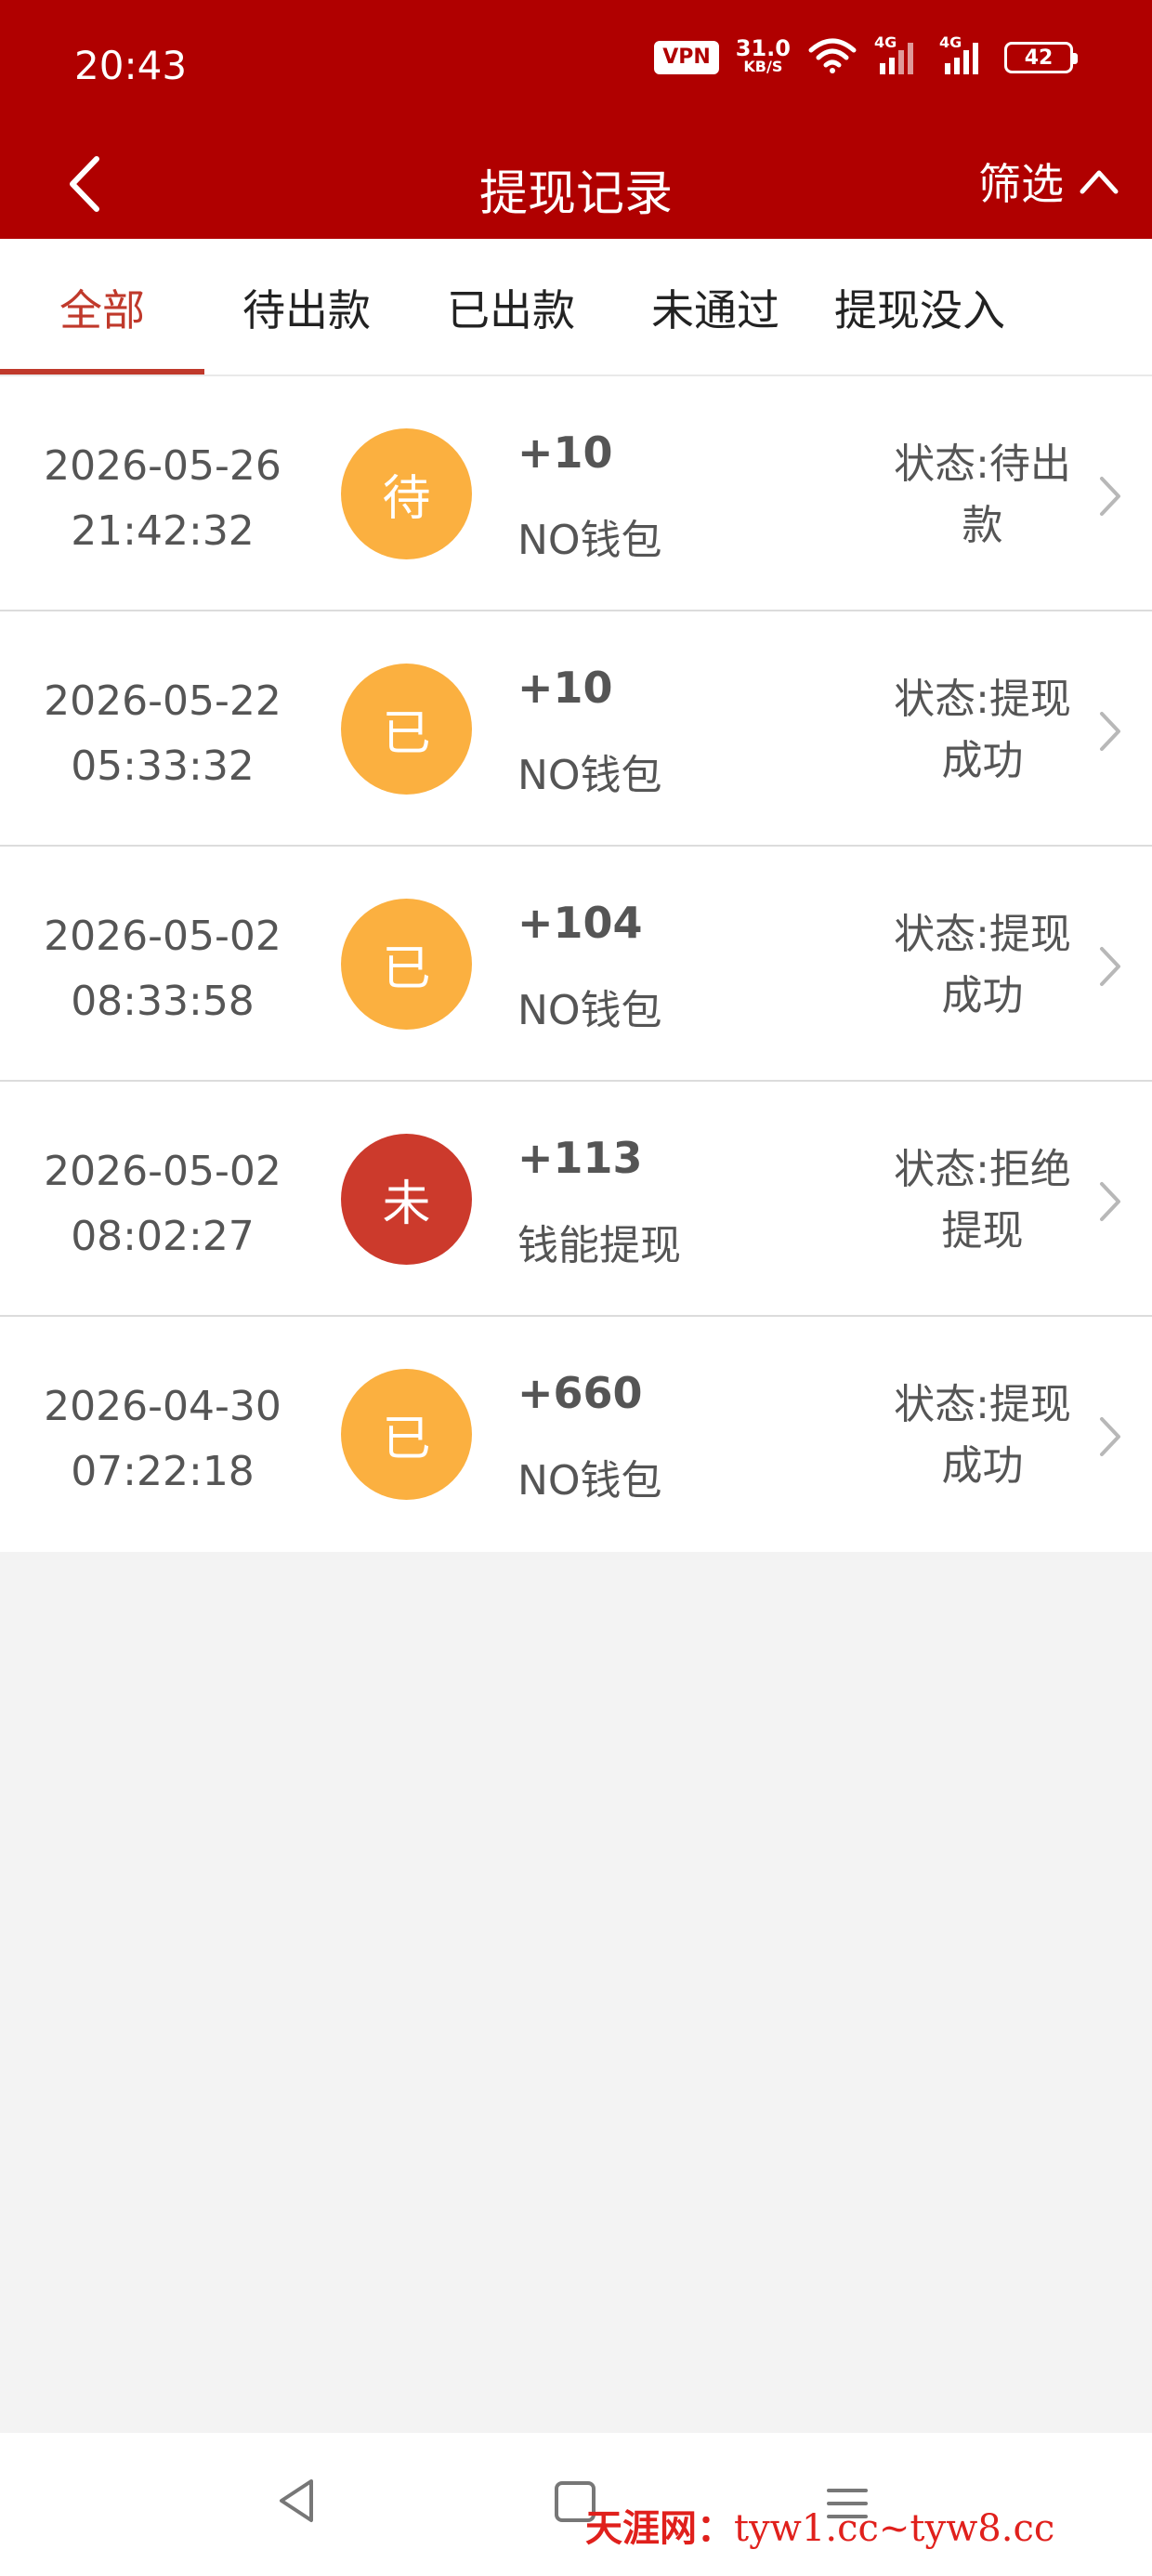  What do you see at coordinates (982, 1231) in the screenshot?
I see `record-status-line2: 提现` at bounding box center [982, 1231].